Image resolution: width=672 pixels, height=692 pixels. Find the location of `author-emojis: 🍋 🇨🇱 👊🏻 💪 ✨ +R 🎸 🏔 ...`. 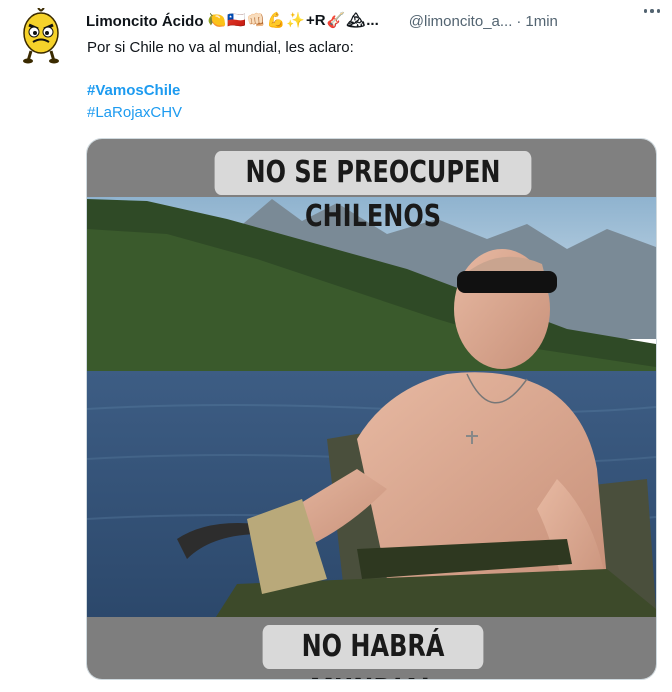

author-emojis: 🍋 🇨🇱 👊🏻 💪 ✨ +R 🎸 🏔 ... is located at coordinates (293, 21).